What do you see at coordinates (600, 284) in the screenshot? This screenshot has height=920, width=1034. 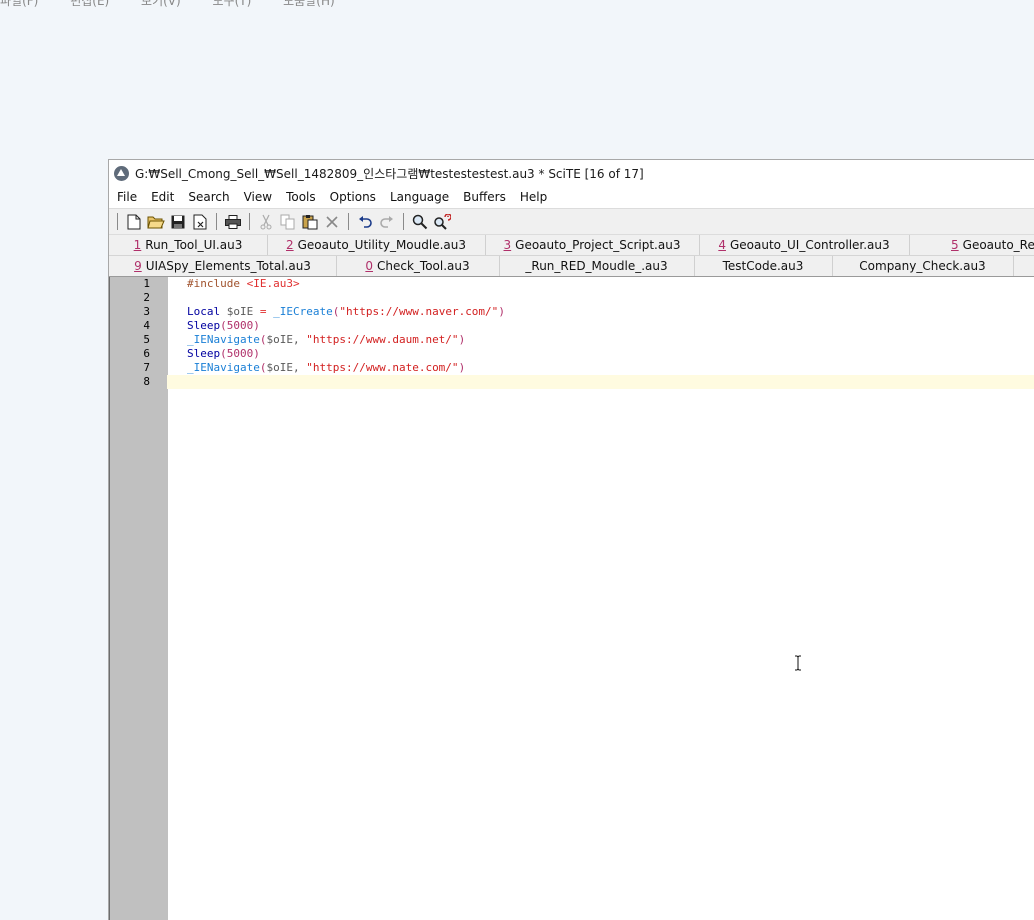 I see `code-line-1: #include <IE.au3>` at bounding box center [600, 284].